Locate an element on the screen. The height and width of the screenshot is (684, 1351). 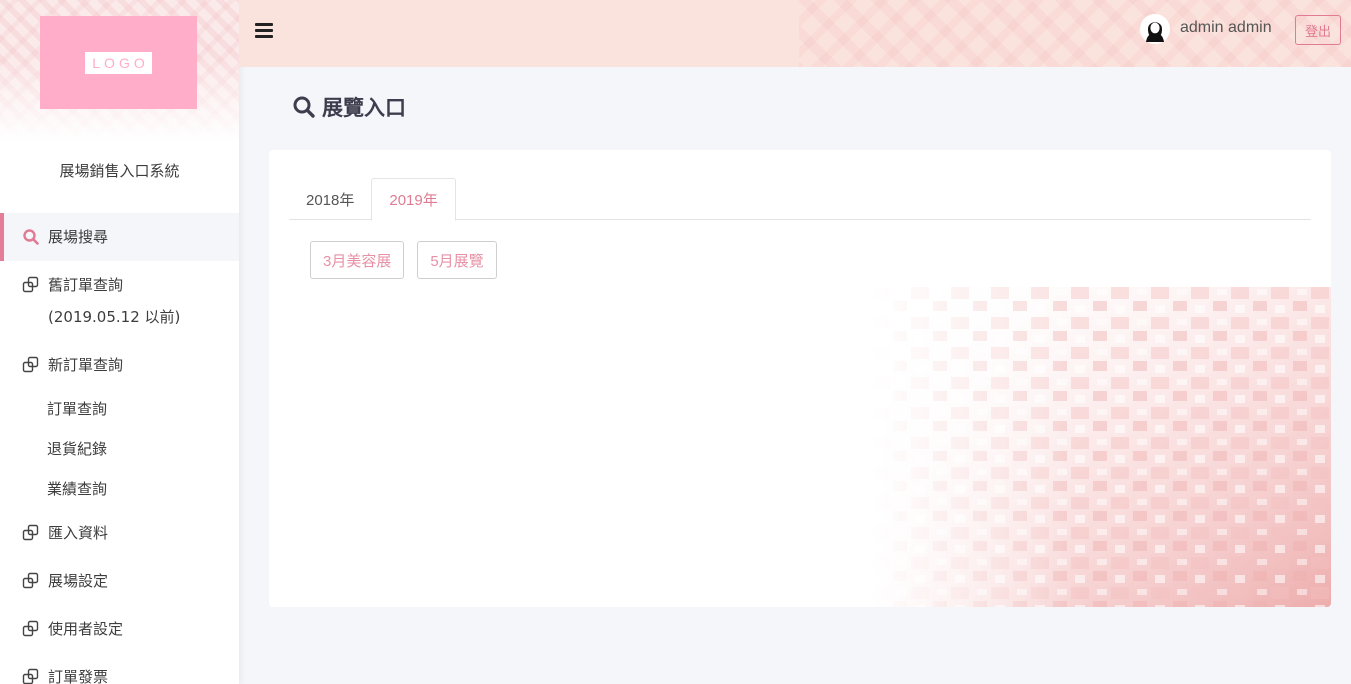
sidebar-item-old-orders: 舊訂單查詢 (2019.05.12 以前) is located at coordinates (119, 301).